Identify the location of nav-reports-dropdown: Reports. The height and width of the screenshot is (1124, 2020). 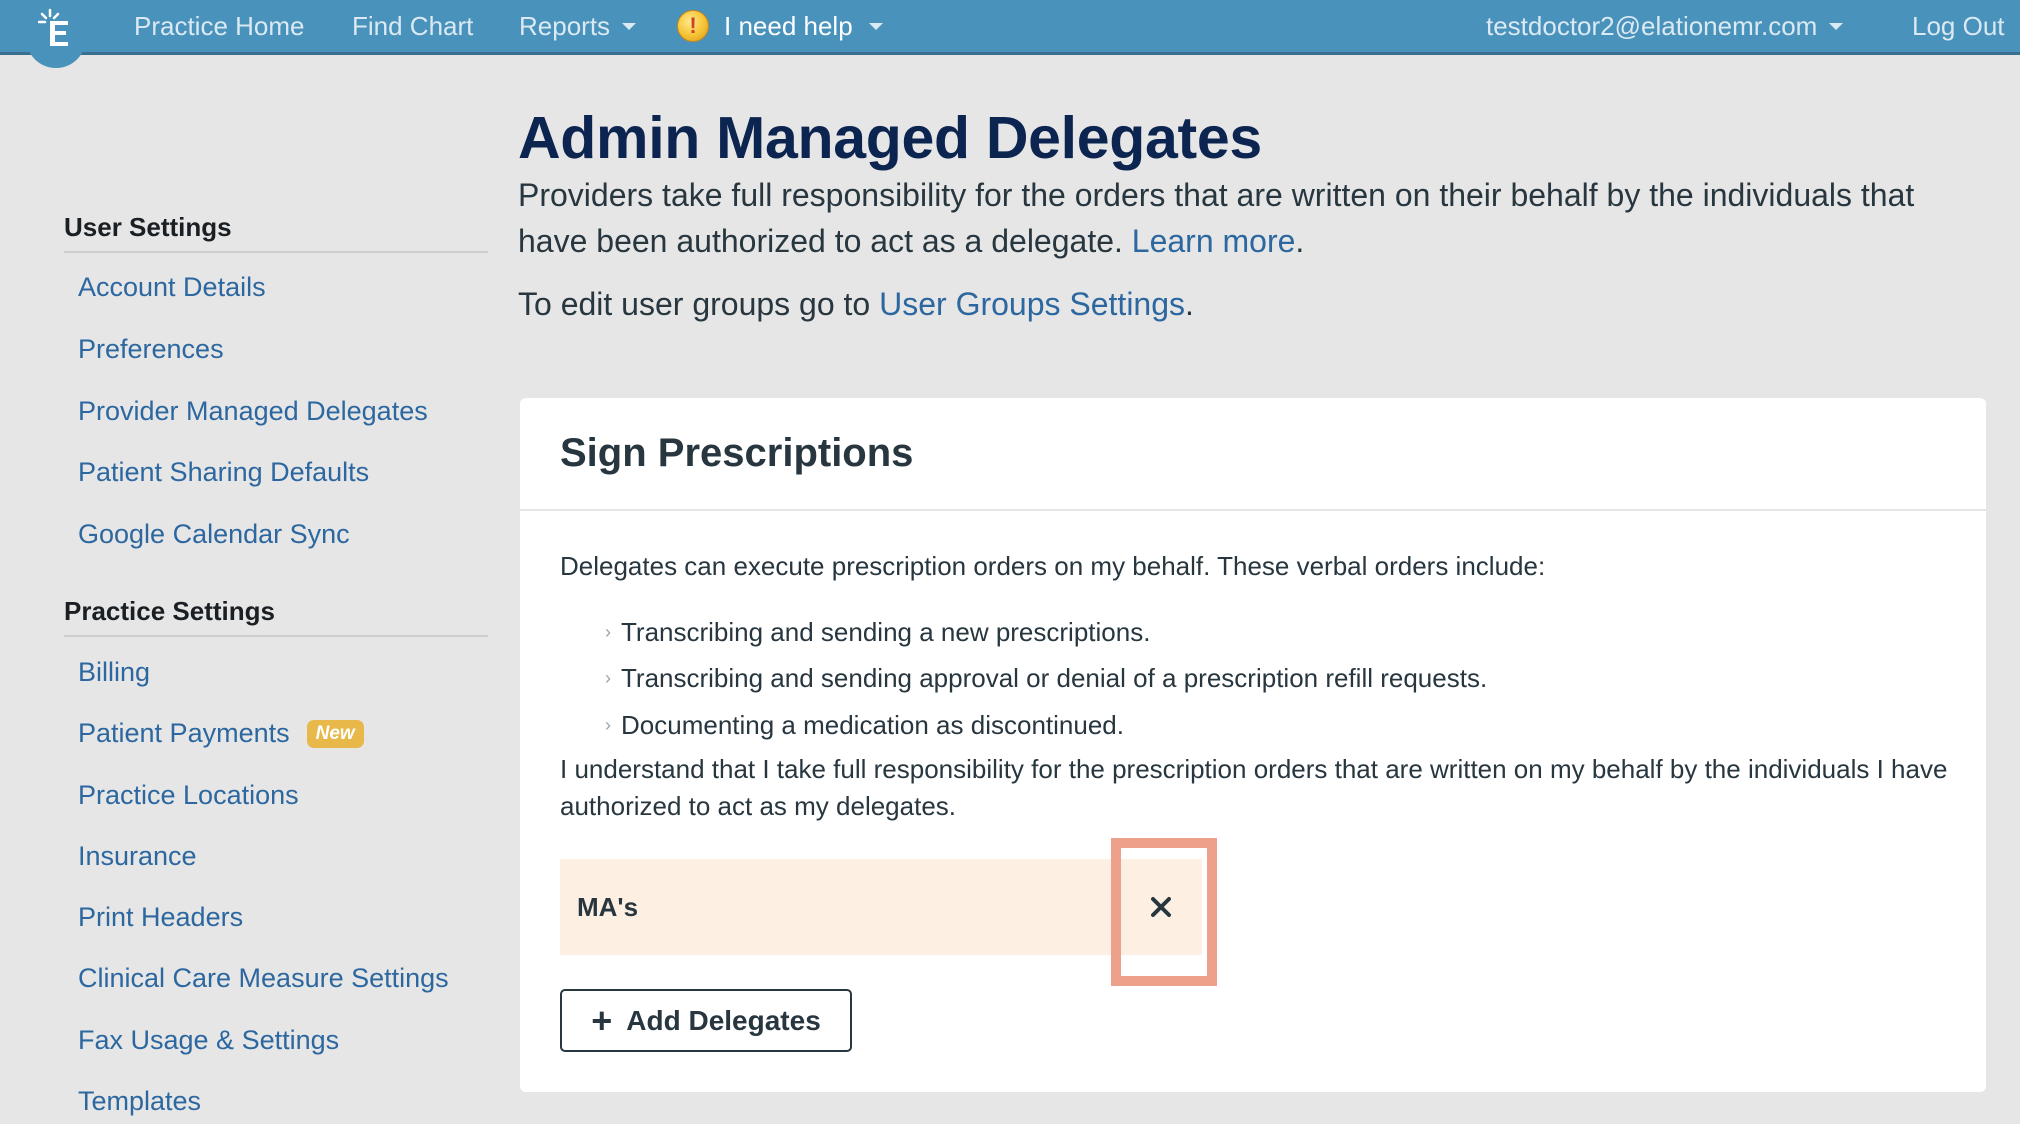
(578, 26).